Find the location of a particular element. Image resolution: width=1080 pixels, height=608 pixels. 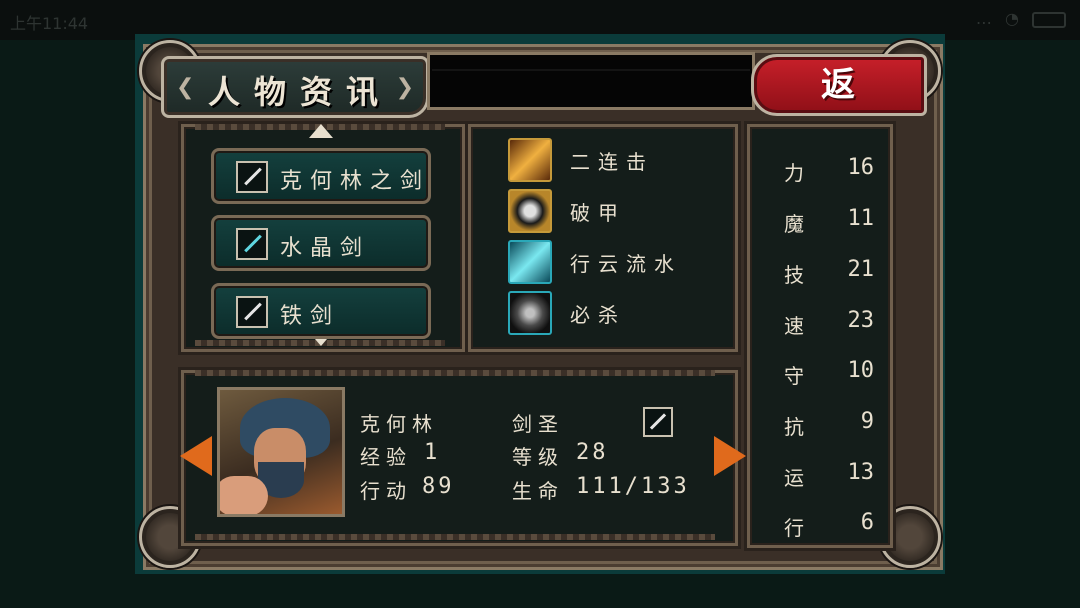

info-bar is located at coordinates (591, 81).